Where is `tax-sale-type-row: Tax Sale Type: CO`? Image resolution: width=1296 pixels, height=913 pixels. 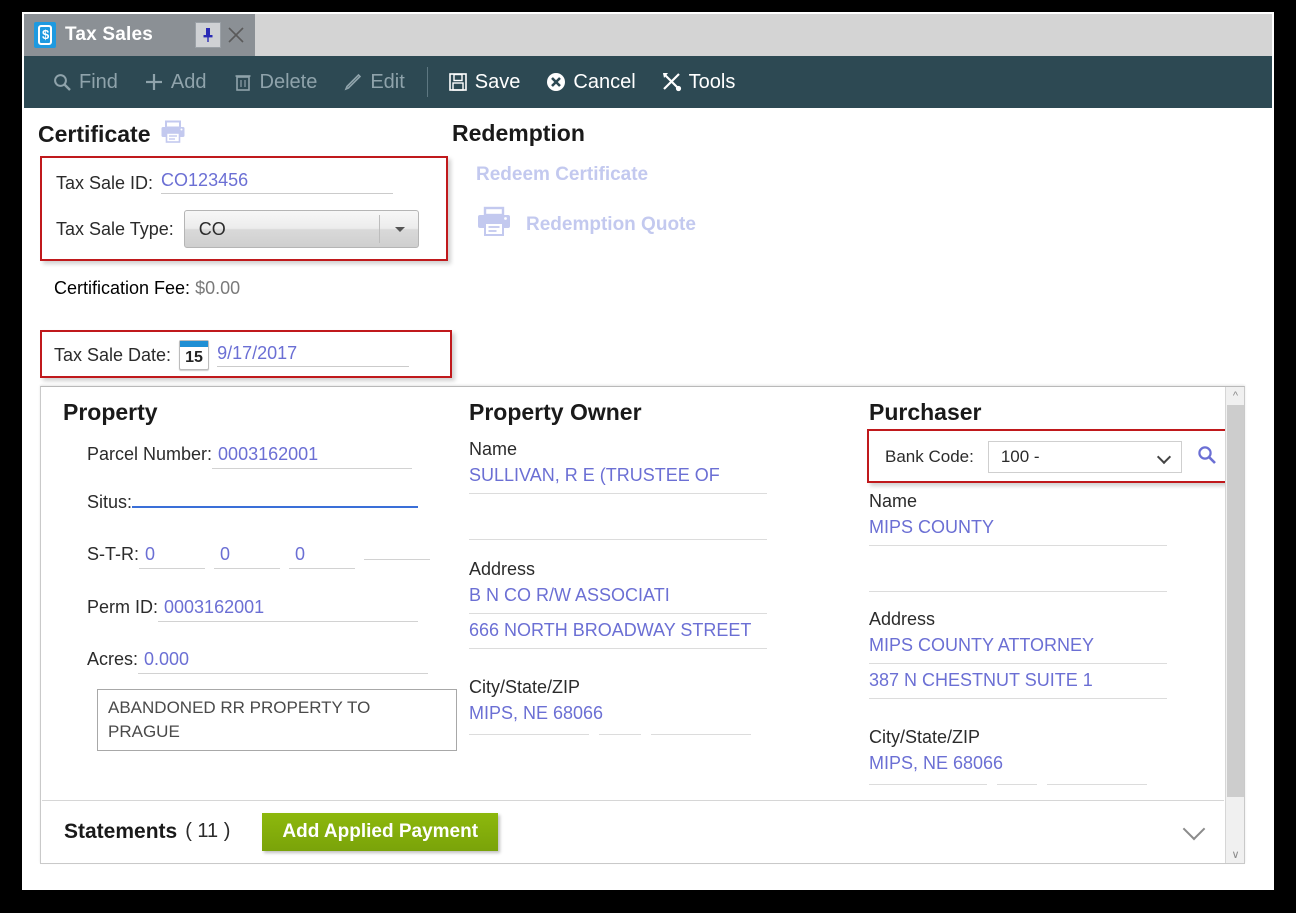
tax-sale-type-row: Tax Sale Type: CO is located at coordinates (237, 229).